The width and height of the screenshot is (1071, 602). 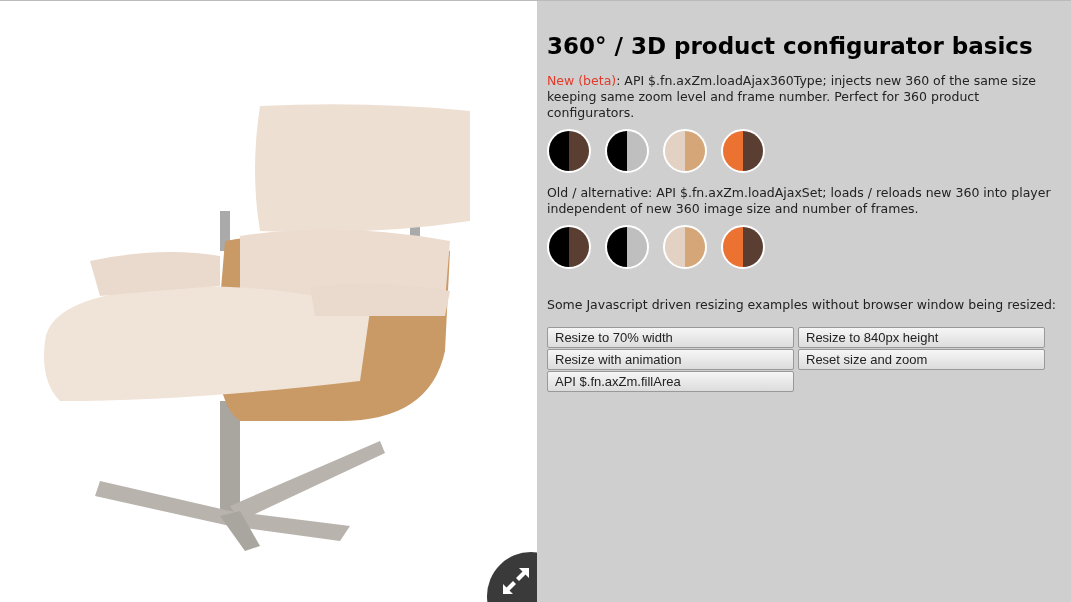 What do you see at coordinates (670, 337) in the screenshot?
I see `resize-button: Resize to 70% width` at bounding box center [670, 337].